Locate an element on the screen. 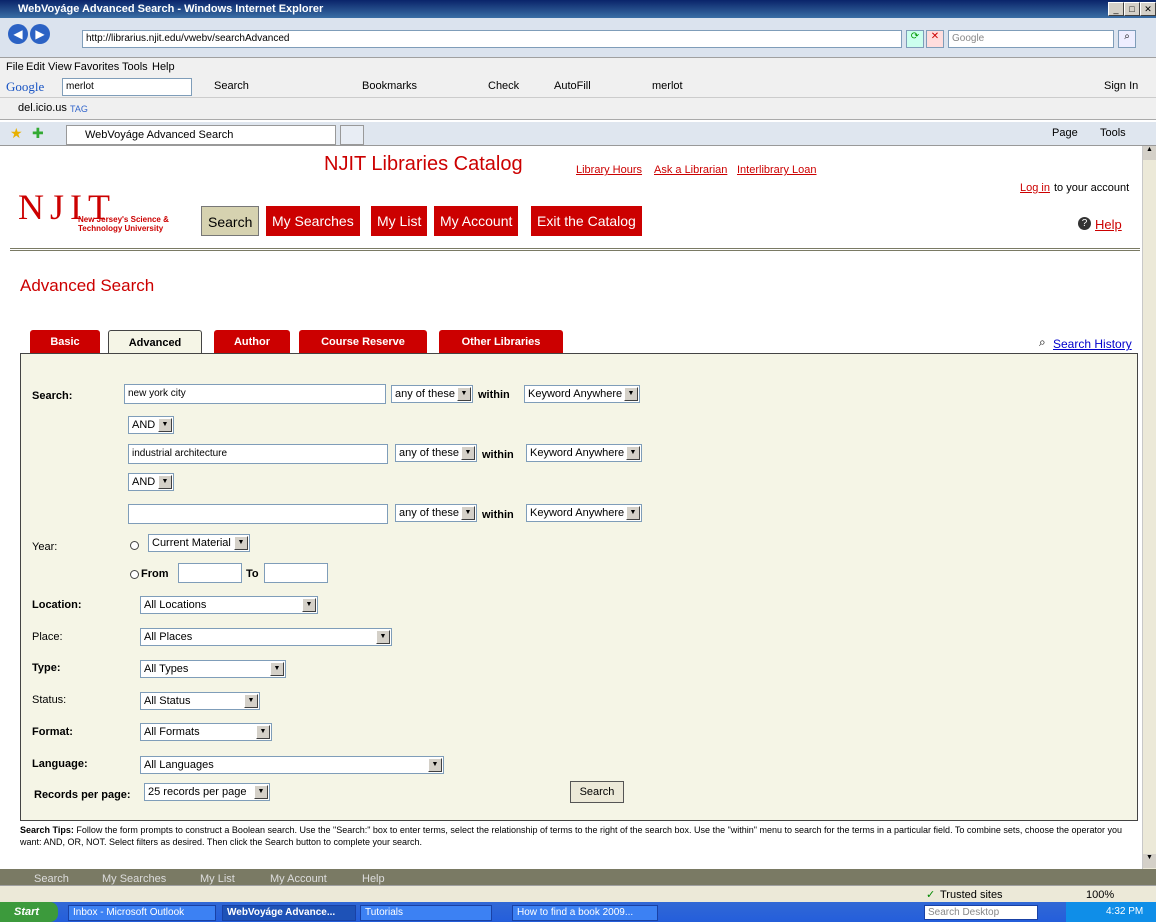 The width and height of the screenshot is (1156, 922). menu-edit: Edit is located at coordinates (35, 67).